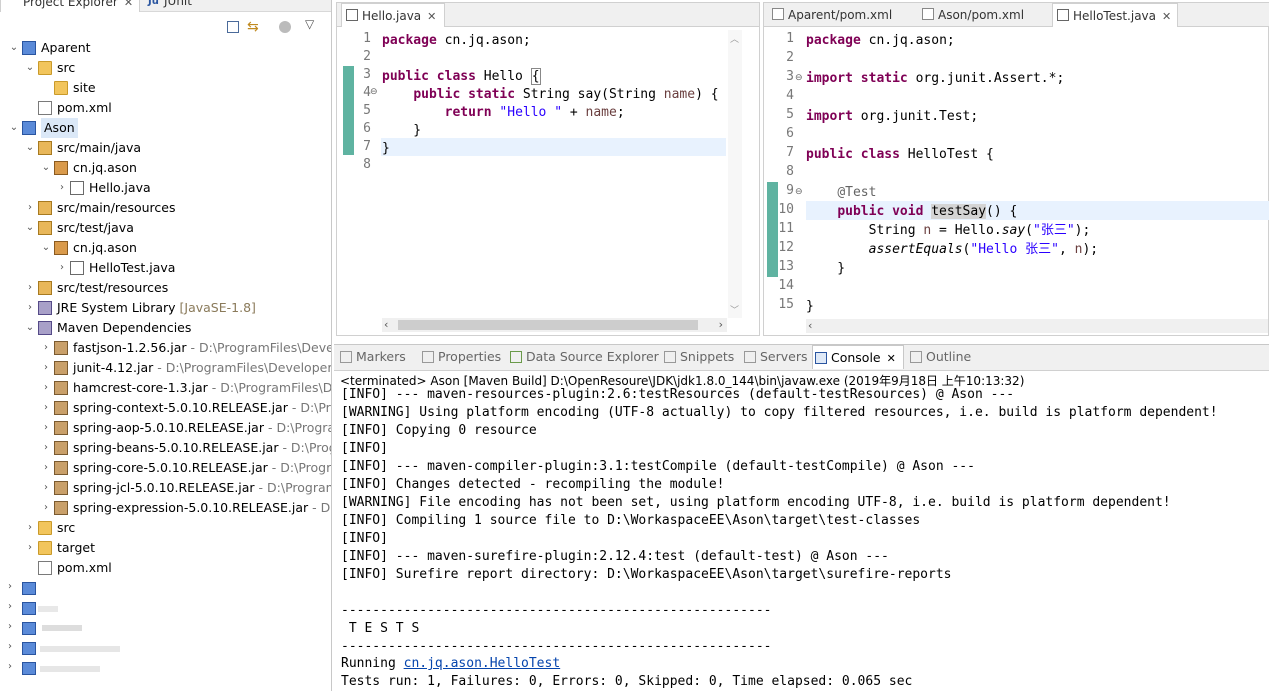 This screenshot has width=1269, height=691. Describe the element at coordinates (165, 288) in the screenshot. I see `tree-item: › src/test/resources` at that location.